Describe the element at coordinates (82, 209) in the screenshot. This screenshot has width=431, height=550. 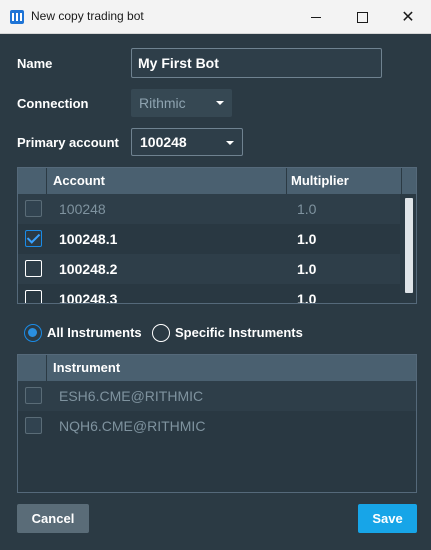
I see `account-cell: 100248` at that location.